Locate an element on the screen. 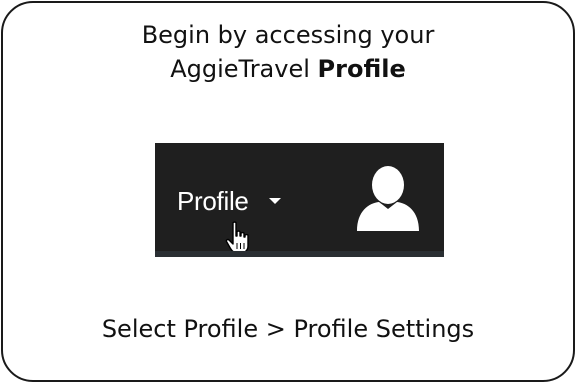  hand-pointer-icon is located at coordinates (237, 237).